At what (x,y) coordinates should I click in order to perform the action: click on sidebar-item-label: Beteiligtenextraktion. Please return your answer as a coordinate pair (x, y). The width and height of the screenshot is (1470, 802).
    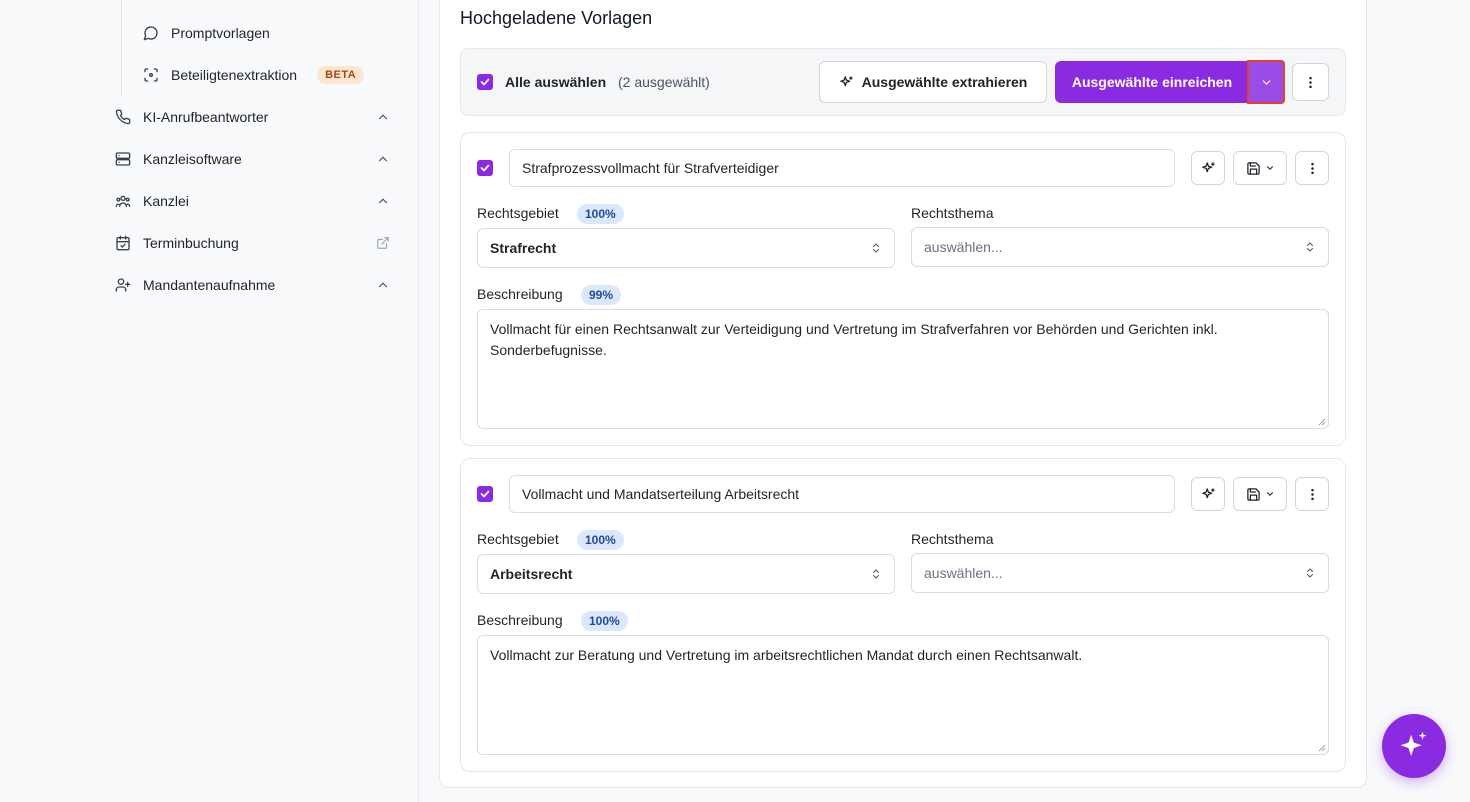
    Looking at the image, I should click on (234, 75).